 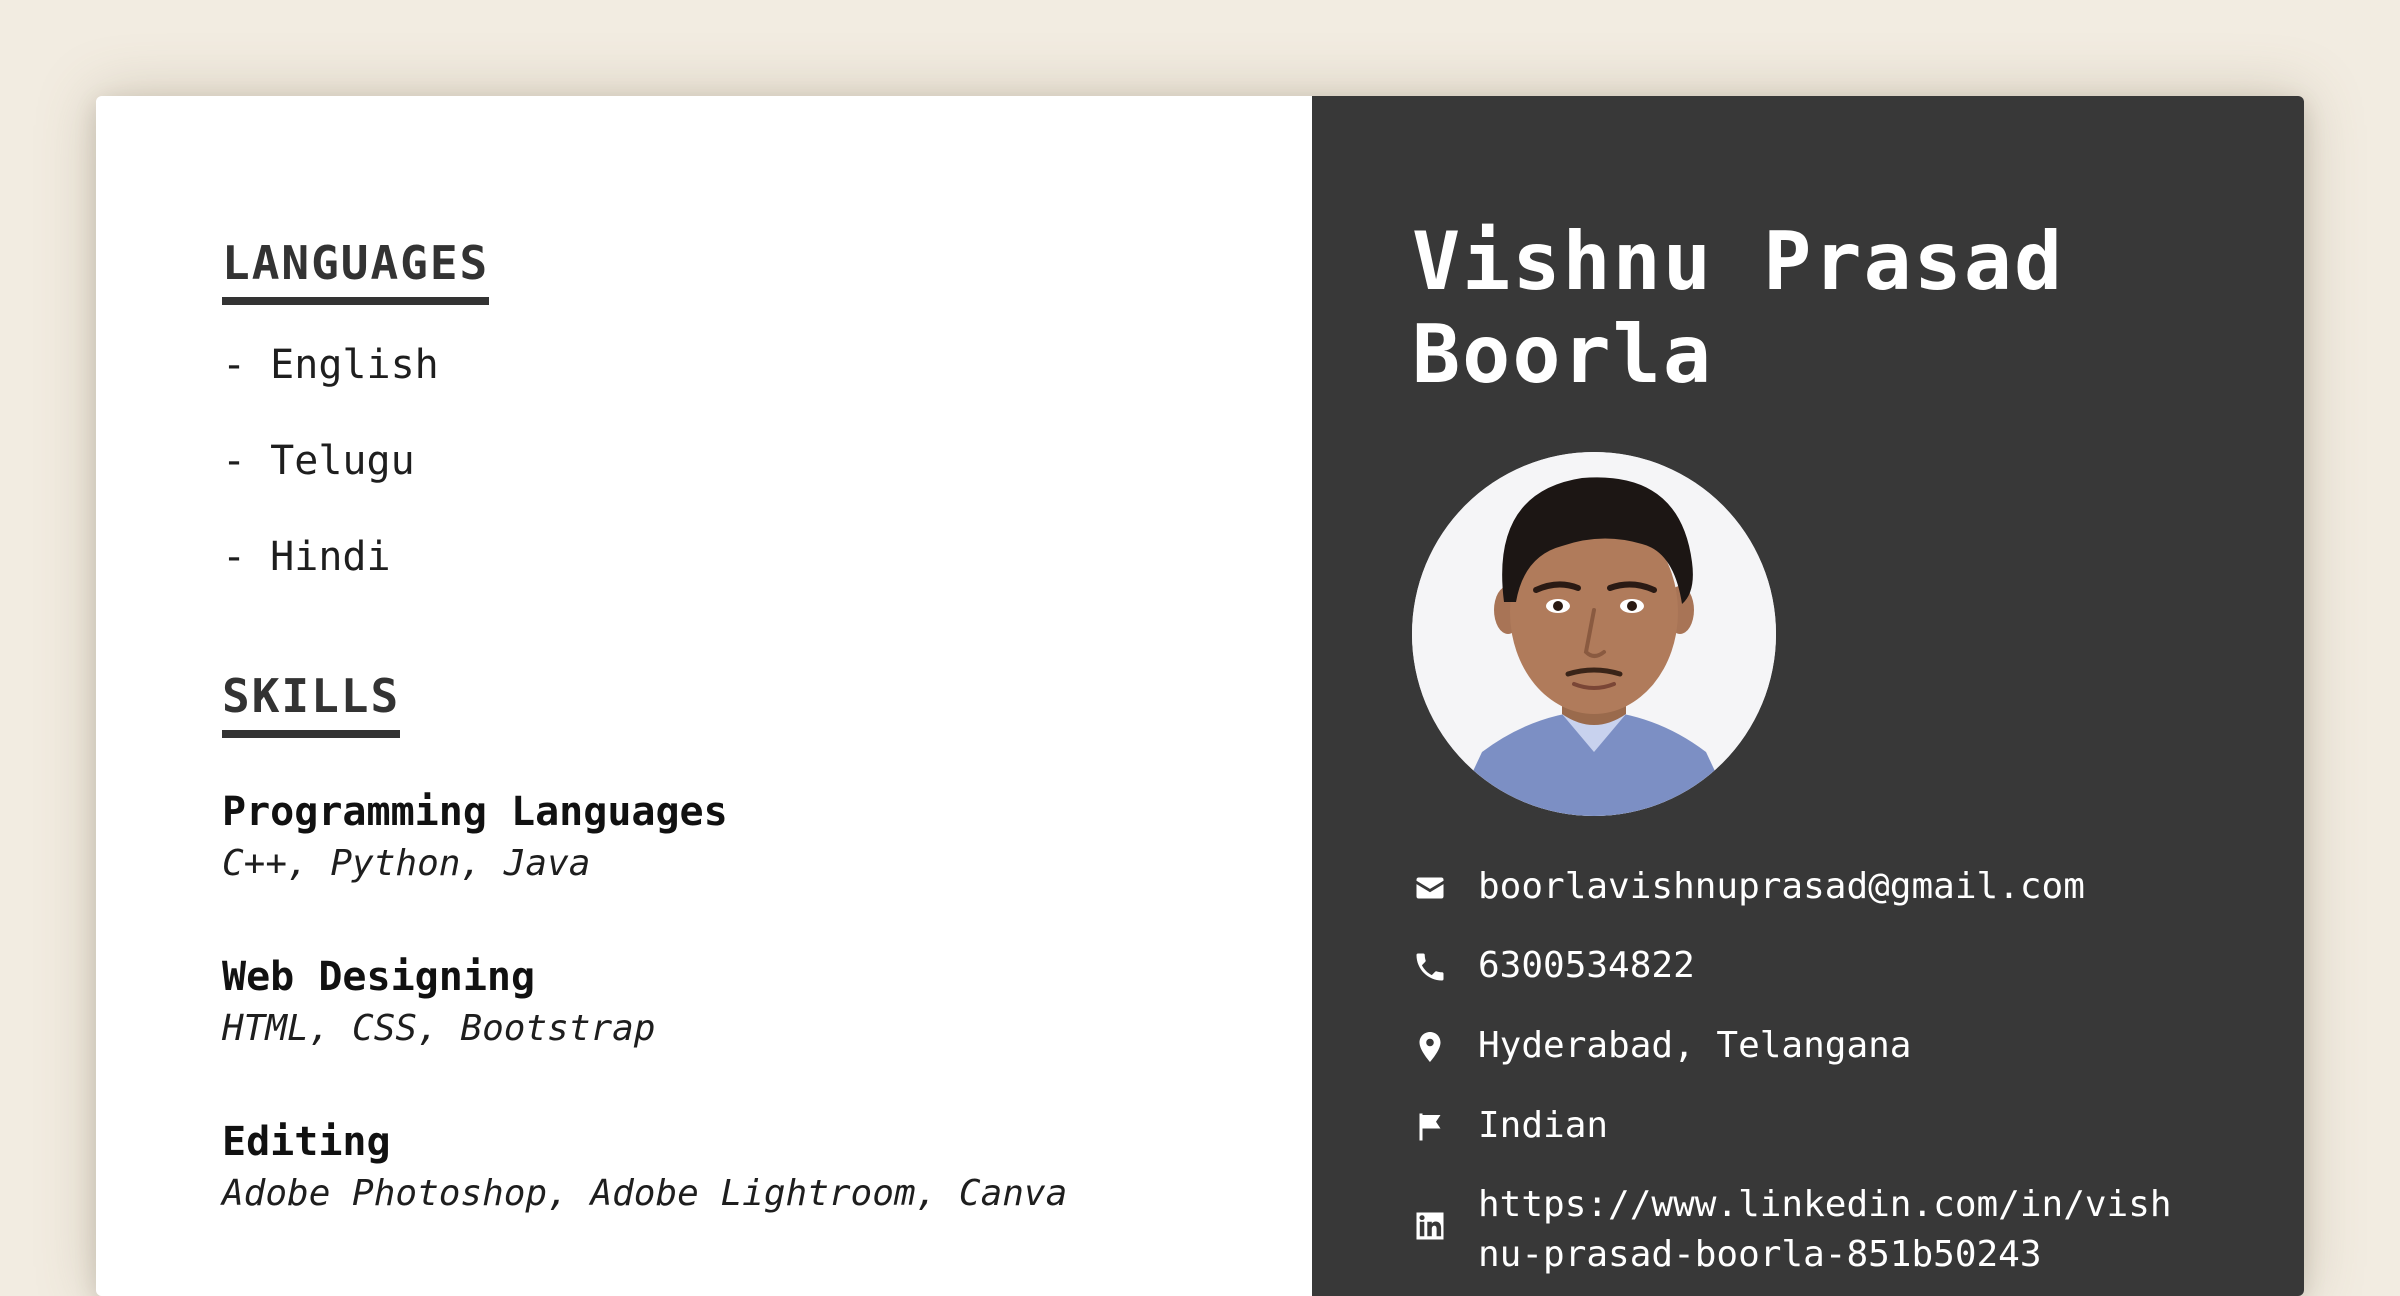 I want to click on contact-email: boorlavishnuprasad@gmail.com, so click(x=1858, y=887).